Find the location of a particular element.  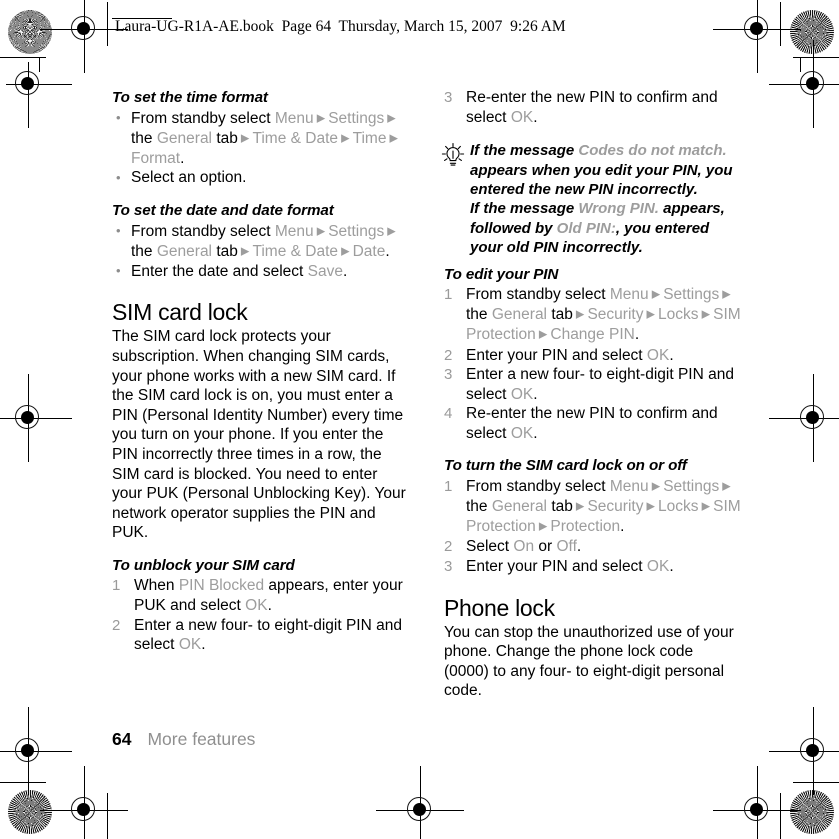

trim-line-top-left is located at coordinates (108, 24).